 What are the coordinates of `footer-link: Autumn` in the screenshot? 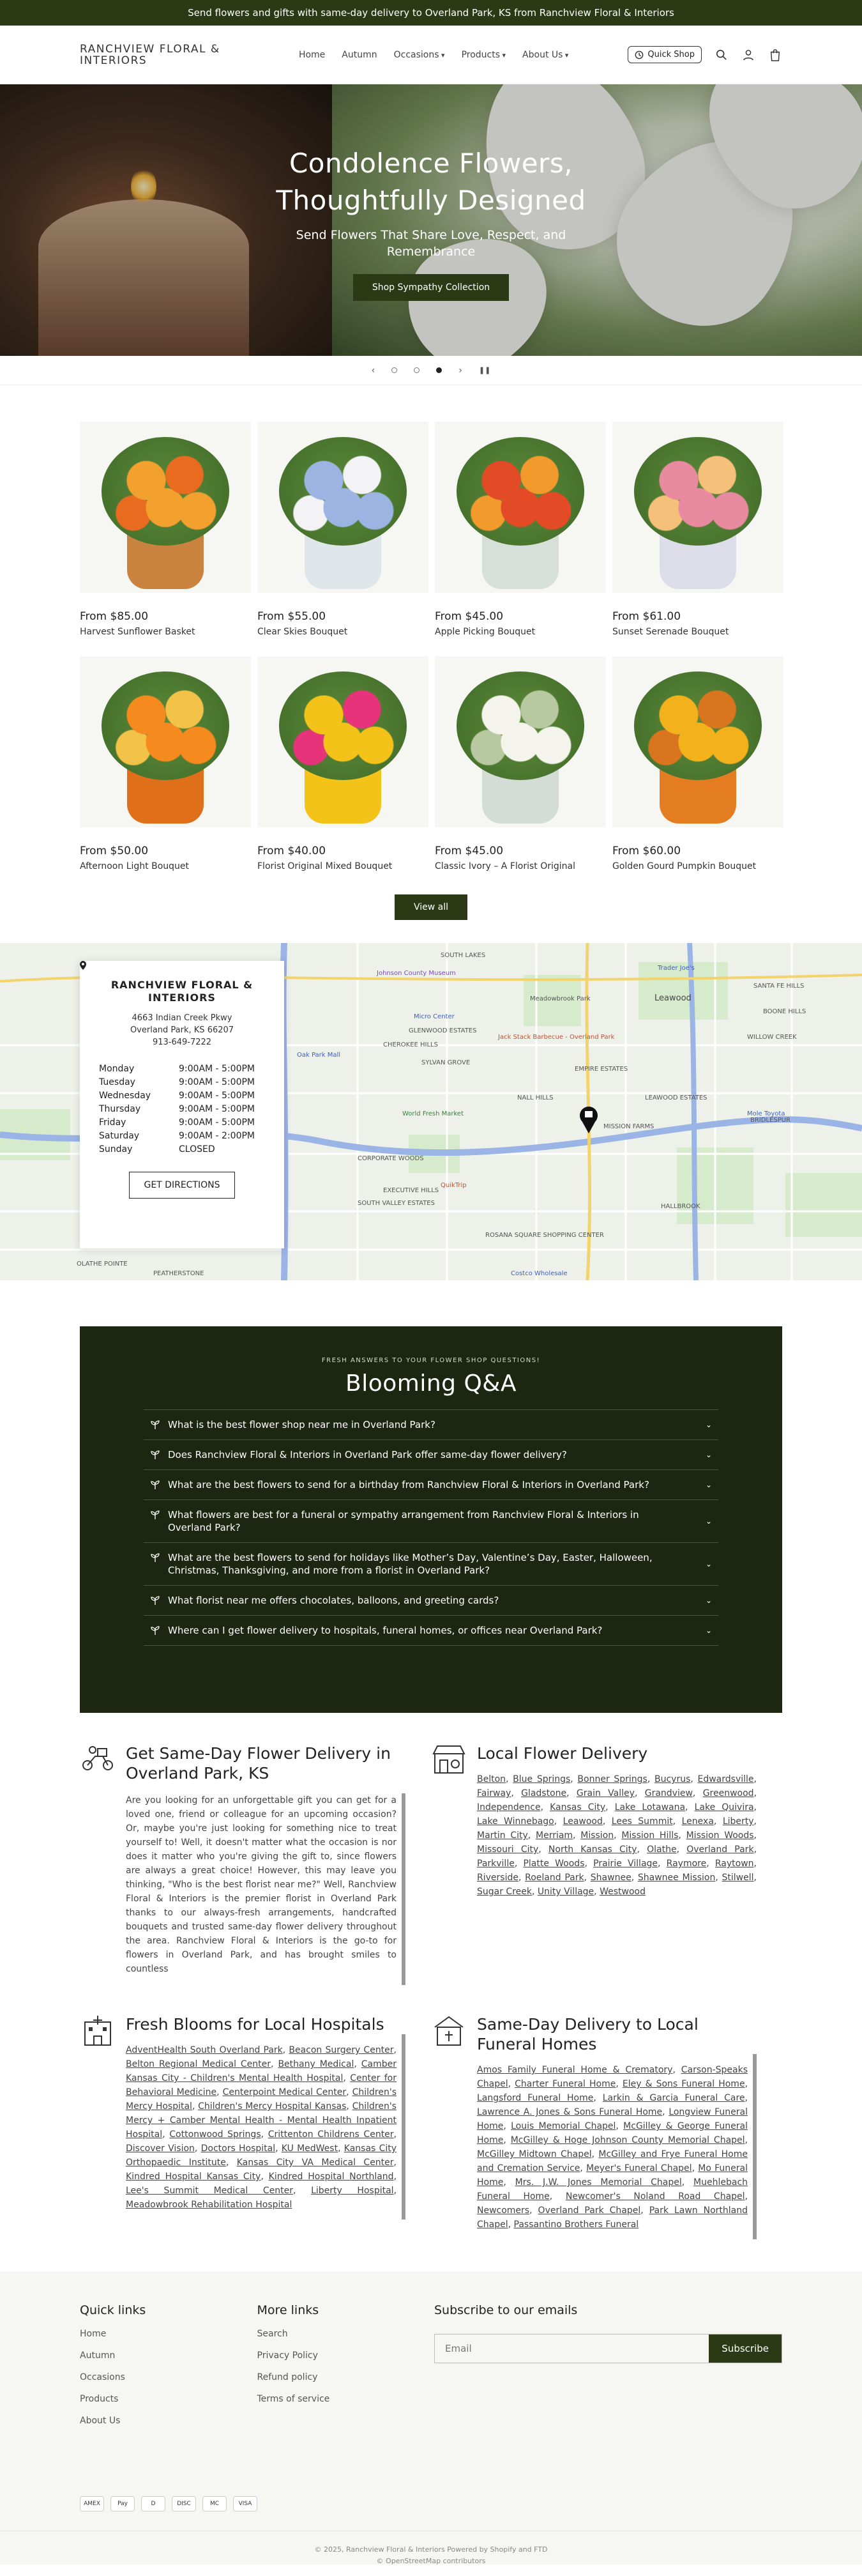 It's located at (168, 2355).